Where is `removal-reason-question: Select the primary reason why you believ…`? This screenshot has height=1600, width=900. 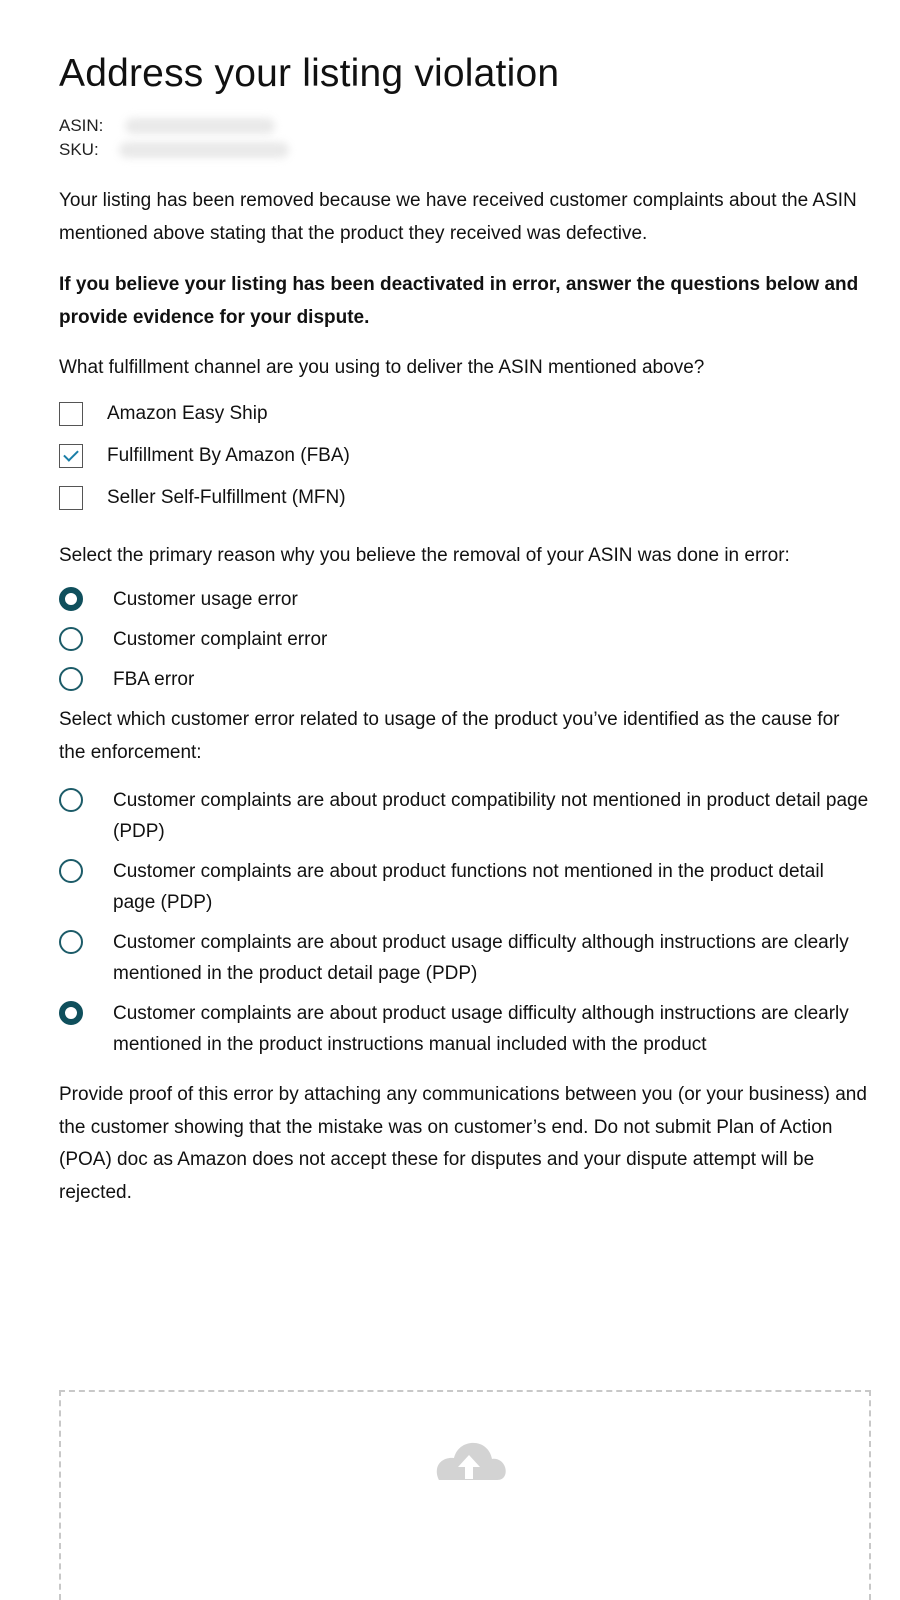
removal-reason-question: Select the primary reason why you believ… is located at coordinates (424, 555).